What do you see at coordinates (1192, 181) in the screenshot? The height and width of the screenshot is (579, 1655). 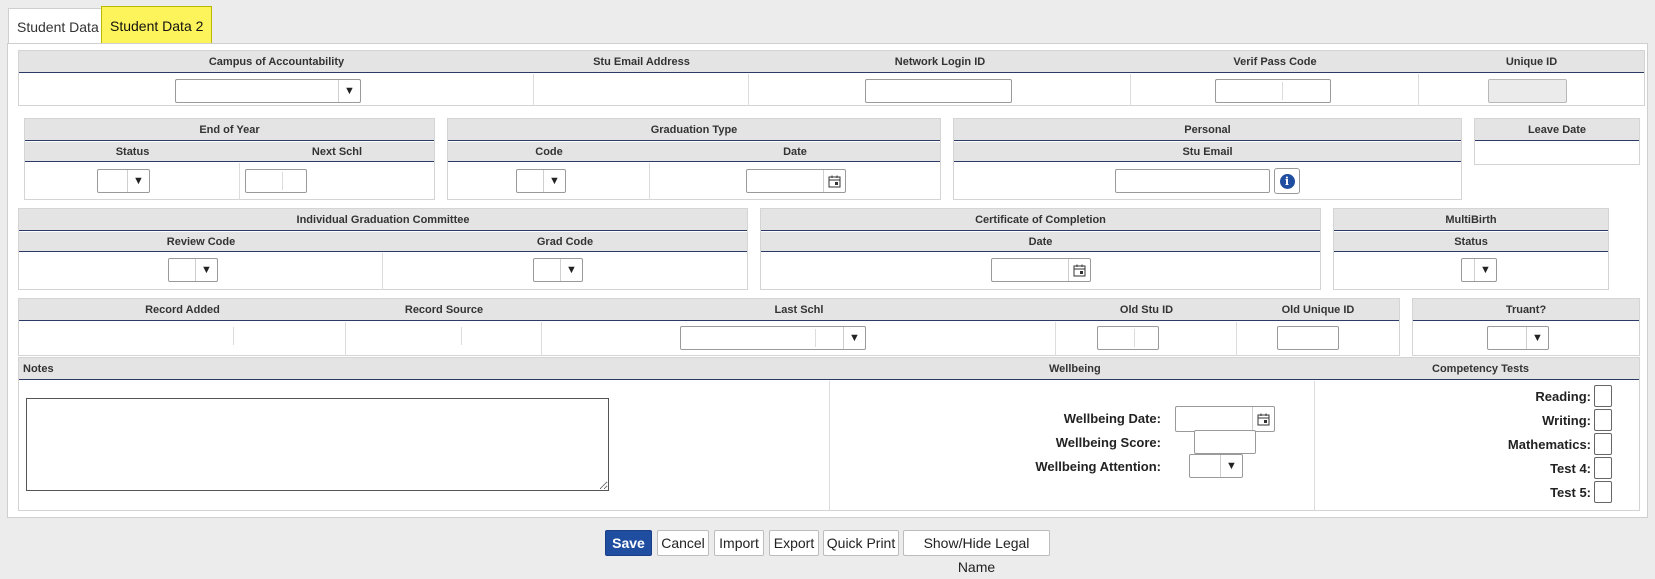 I see `stu-email-input` at bounding box center [1192, 181].